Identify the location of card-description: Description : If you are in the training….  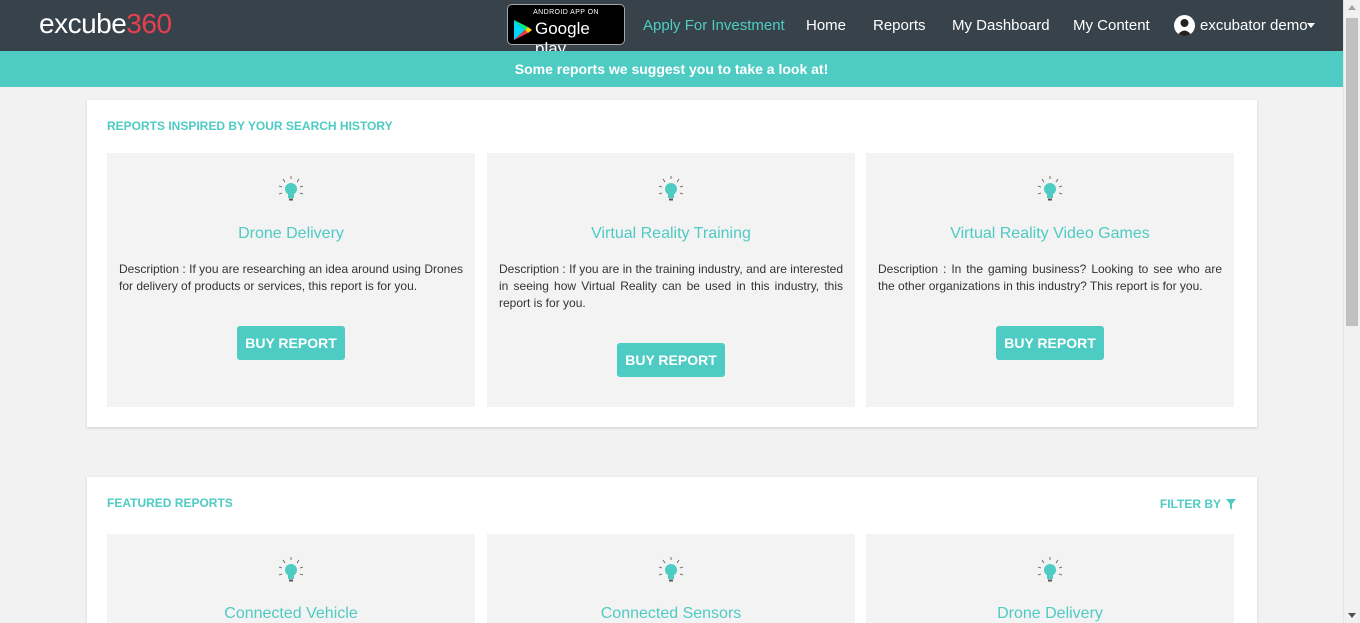
(671, 286).